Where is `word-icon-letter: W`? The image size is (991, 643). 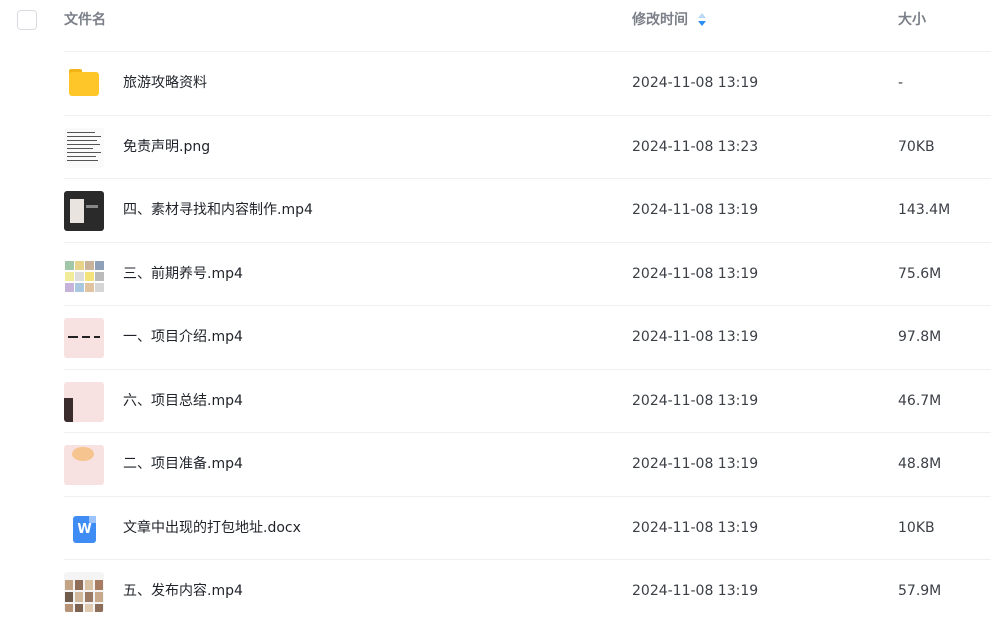 word-icon-letter: W is located at coordinates (84, 529).